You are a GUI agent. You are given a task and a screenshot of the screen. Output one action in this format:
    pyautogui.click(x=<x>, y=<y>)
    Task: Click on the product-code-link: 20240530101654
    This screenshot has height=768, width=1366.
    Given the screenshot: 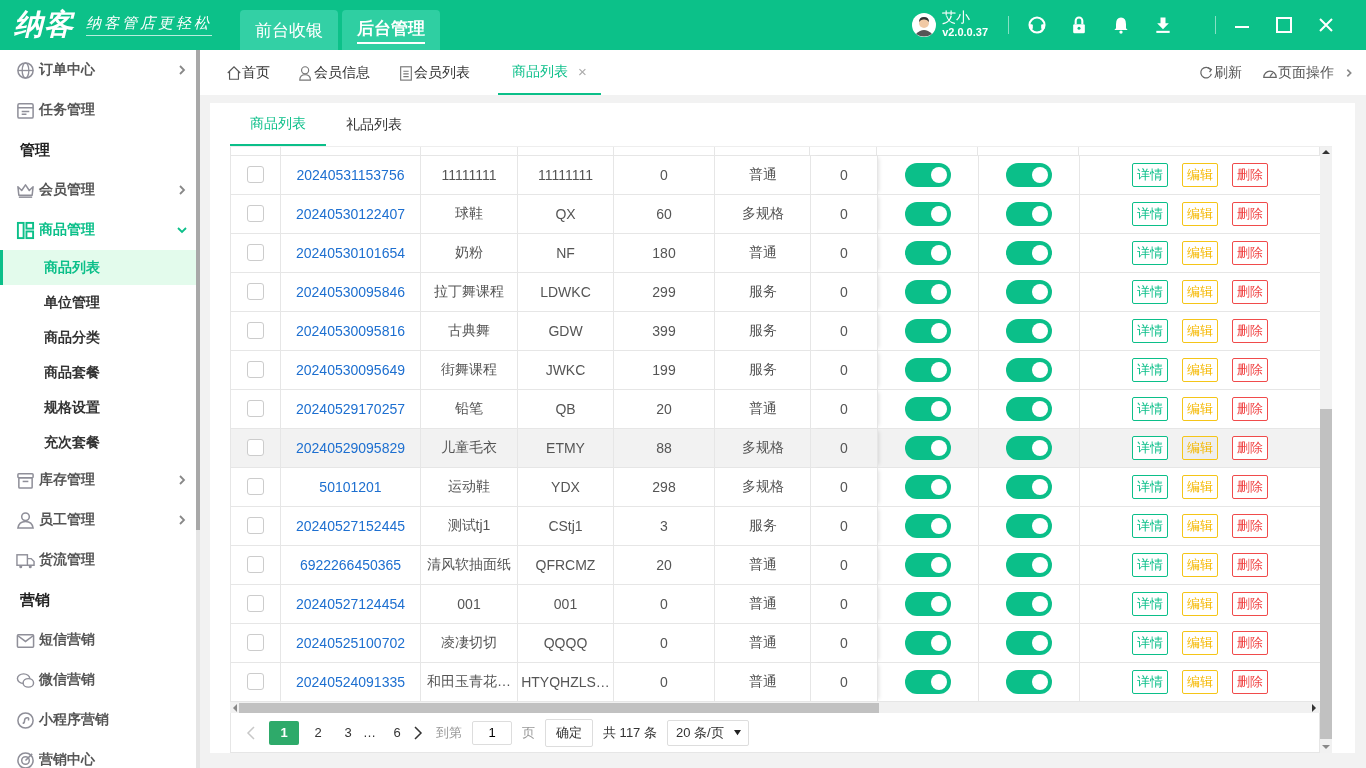 What is the action you would take?
    pyautogui.click(x=350, y=252)
    